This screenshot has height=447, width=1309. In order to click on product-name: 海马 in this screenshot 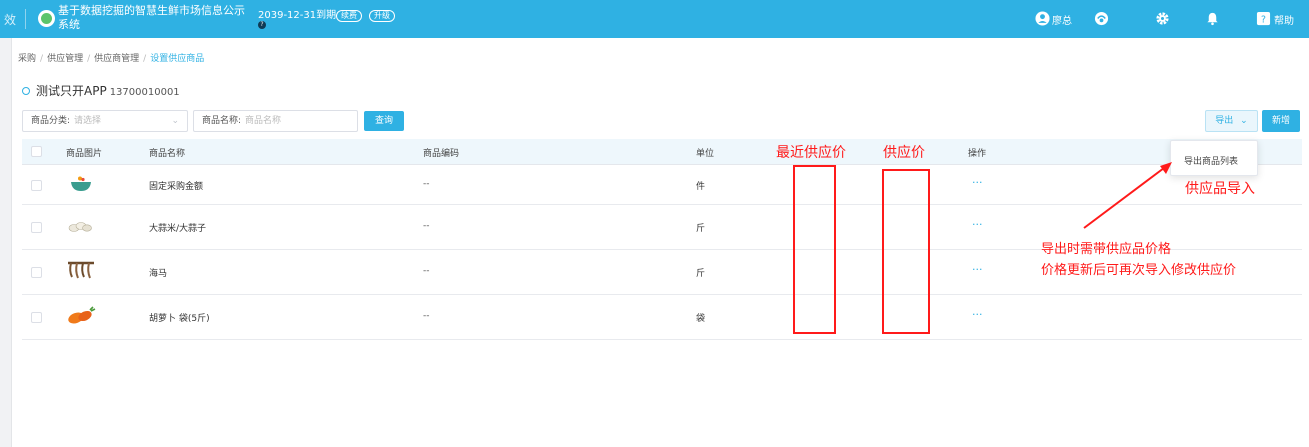, I will do `click(158, 274)`.